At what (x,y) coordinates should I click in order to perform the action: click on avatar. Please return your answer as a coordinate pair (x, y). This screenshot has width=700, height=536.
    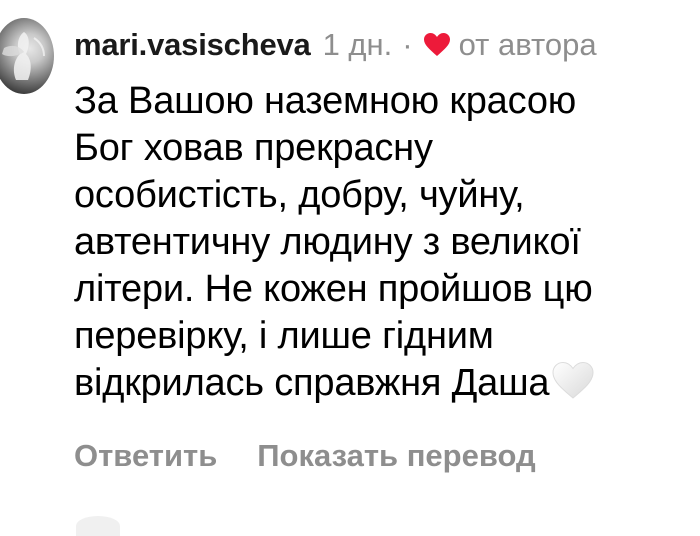
    Looking at the image, I should click on (27, 56).